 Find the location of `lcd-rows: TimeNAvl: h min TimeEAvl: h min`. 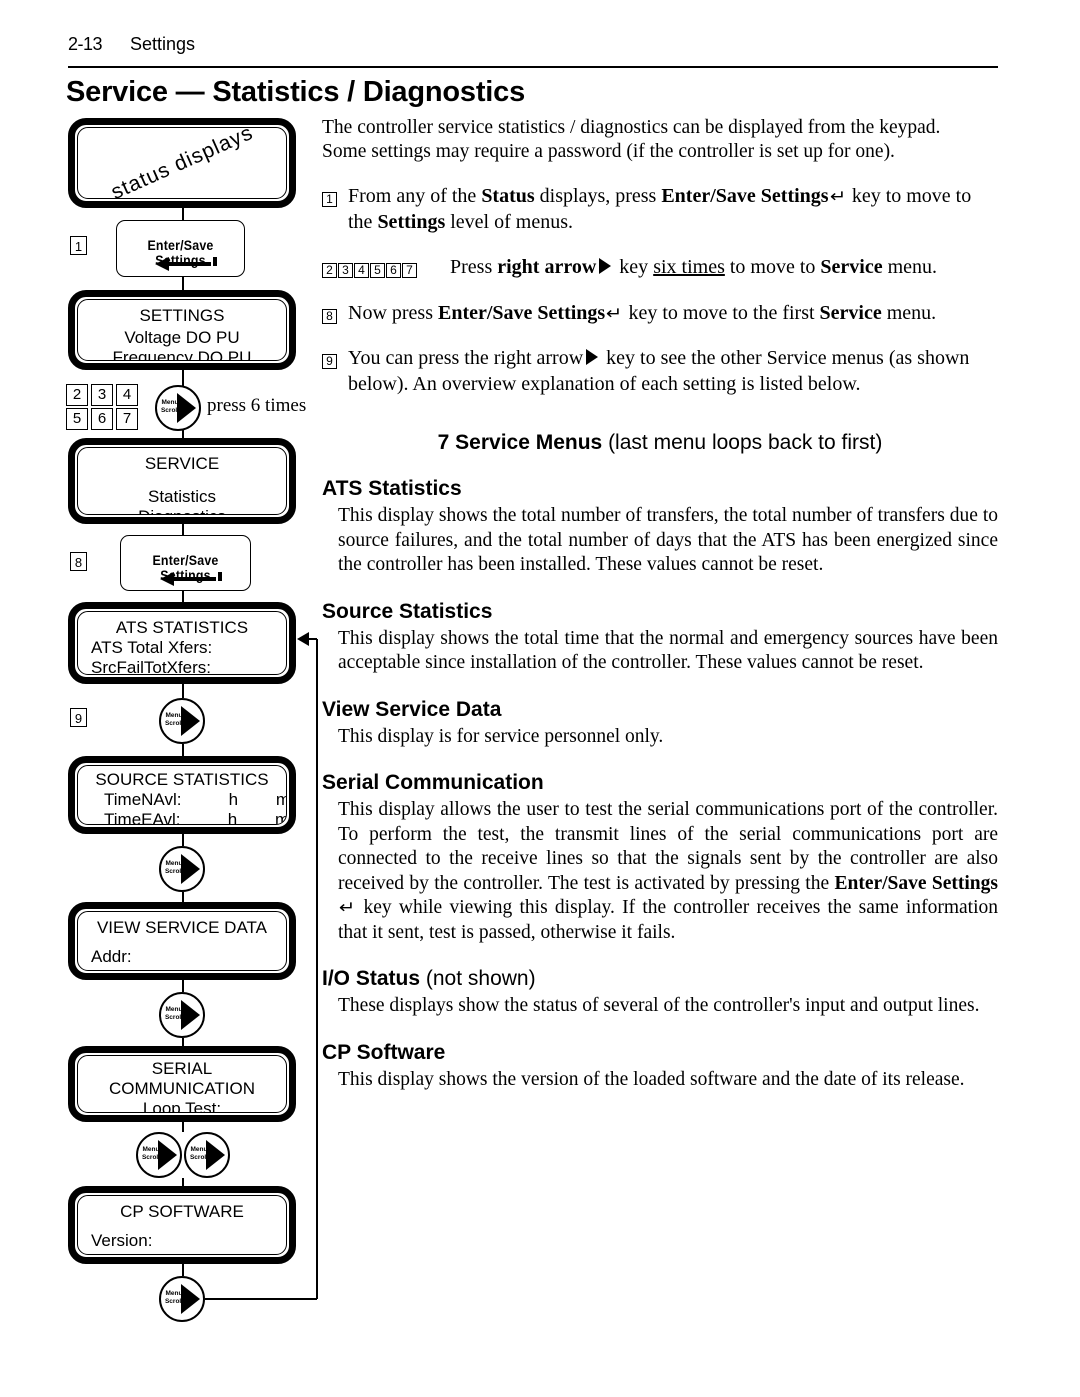

lcd-rows: TimeNAvl: h min TimeEAvl: h min is located at coordinates (182, 807).